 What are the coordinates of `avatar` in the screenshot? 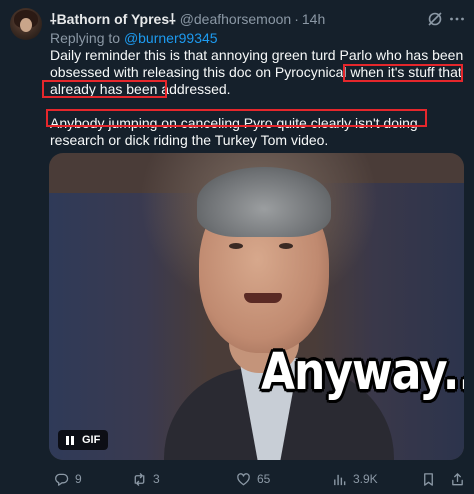 It's located at (26, 24).